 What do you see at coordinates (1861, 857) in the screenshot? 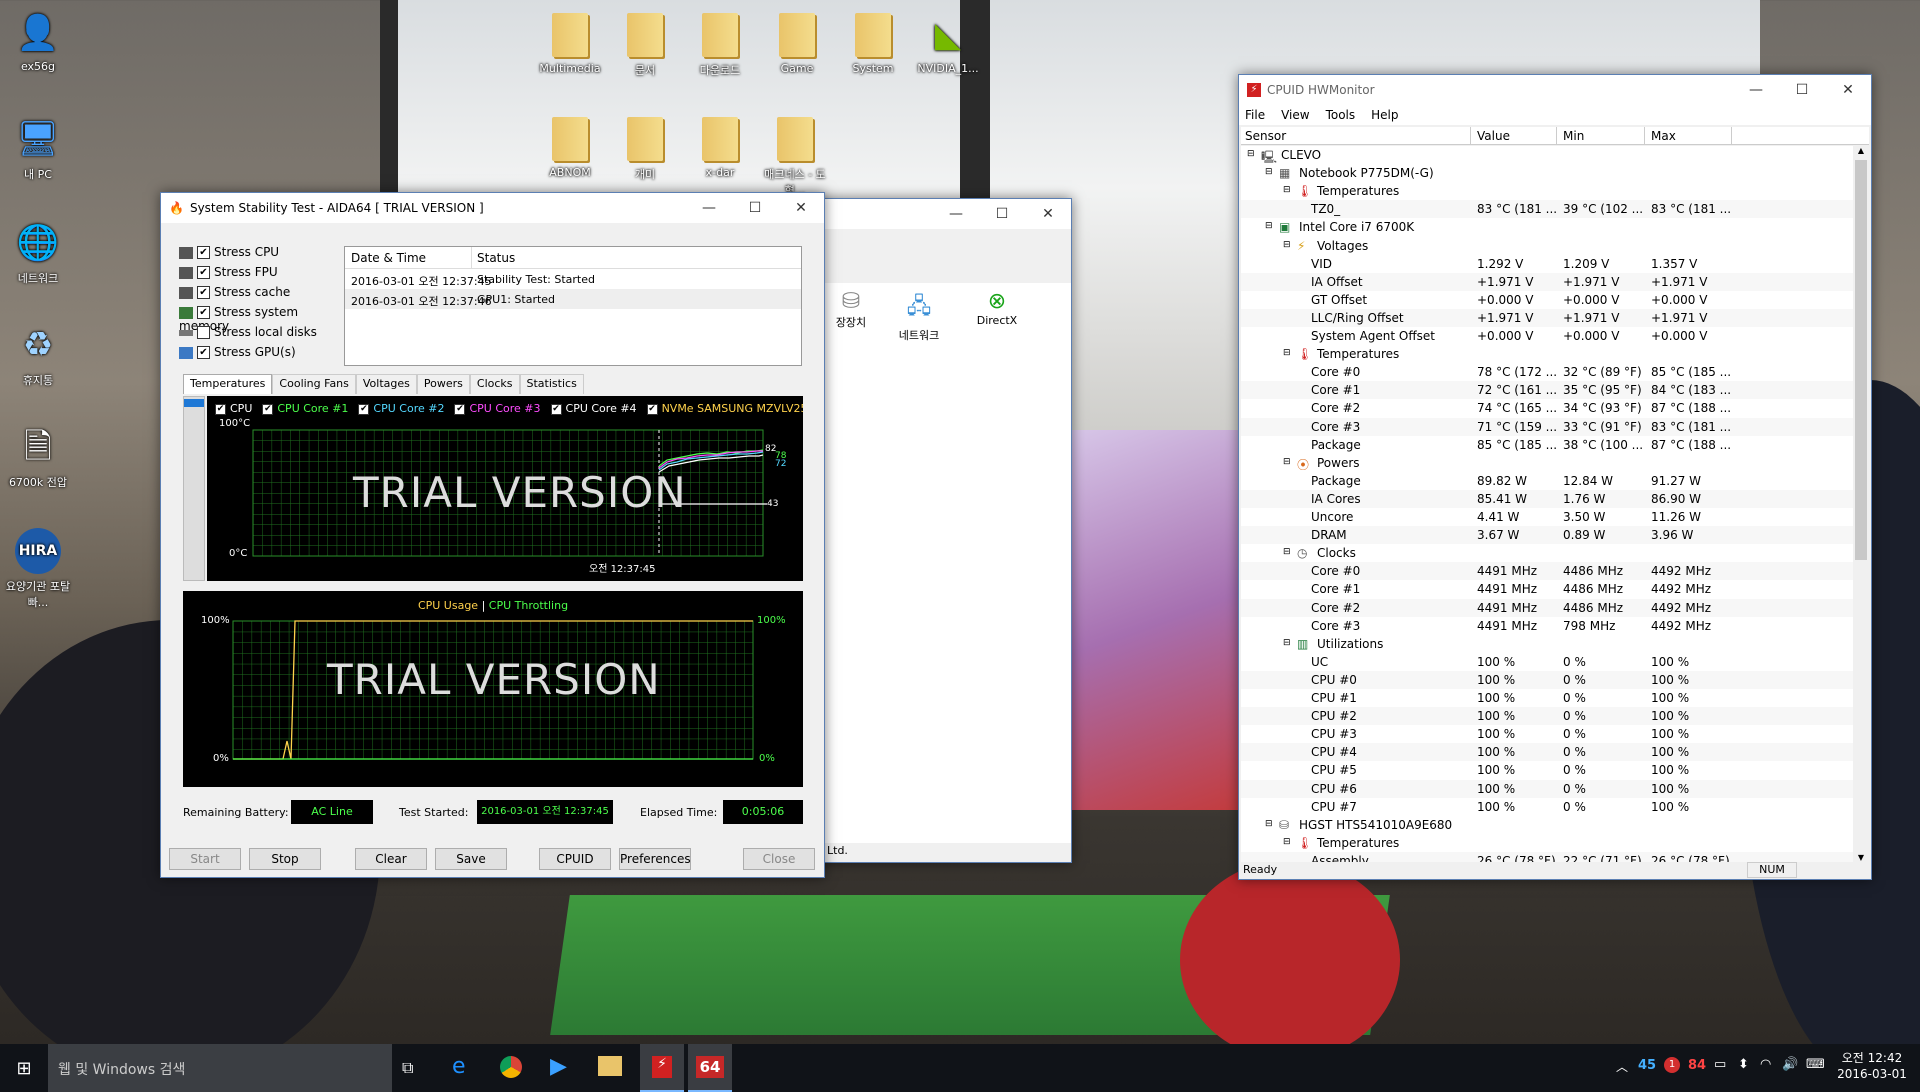
I see `scroll-down-icon: ▼` at bounding box center [1861, 857].